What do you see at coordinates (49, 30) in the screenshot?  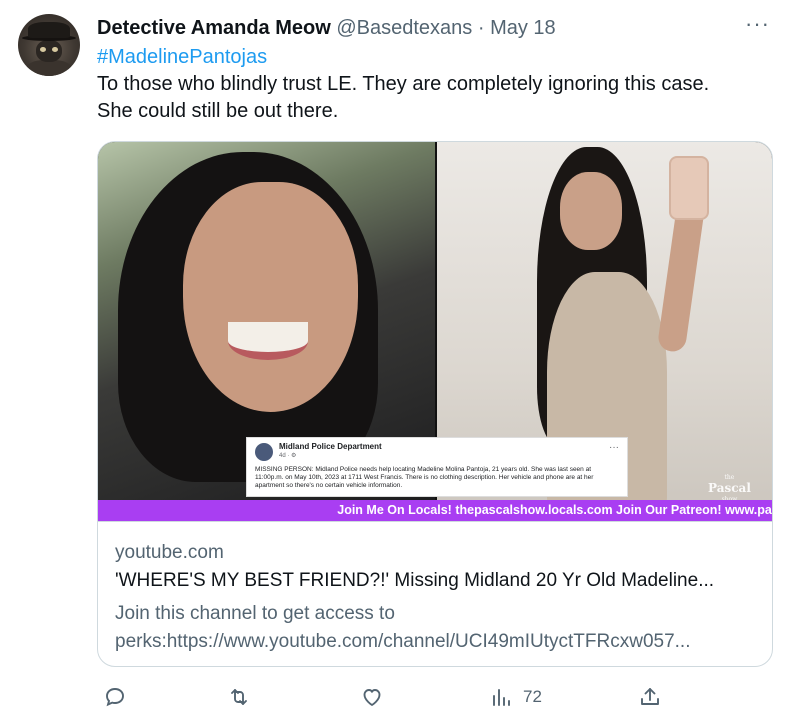 I see `avatar-hat` at bounding box center [49, 30].